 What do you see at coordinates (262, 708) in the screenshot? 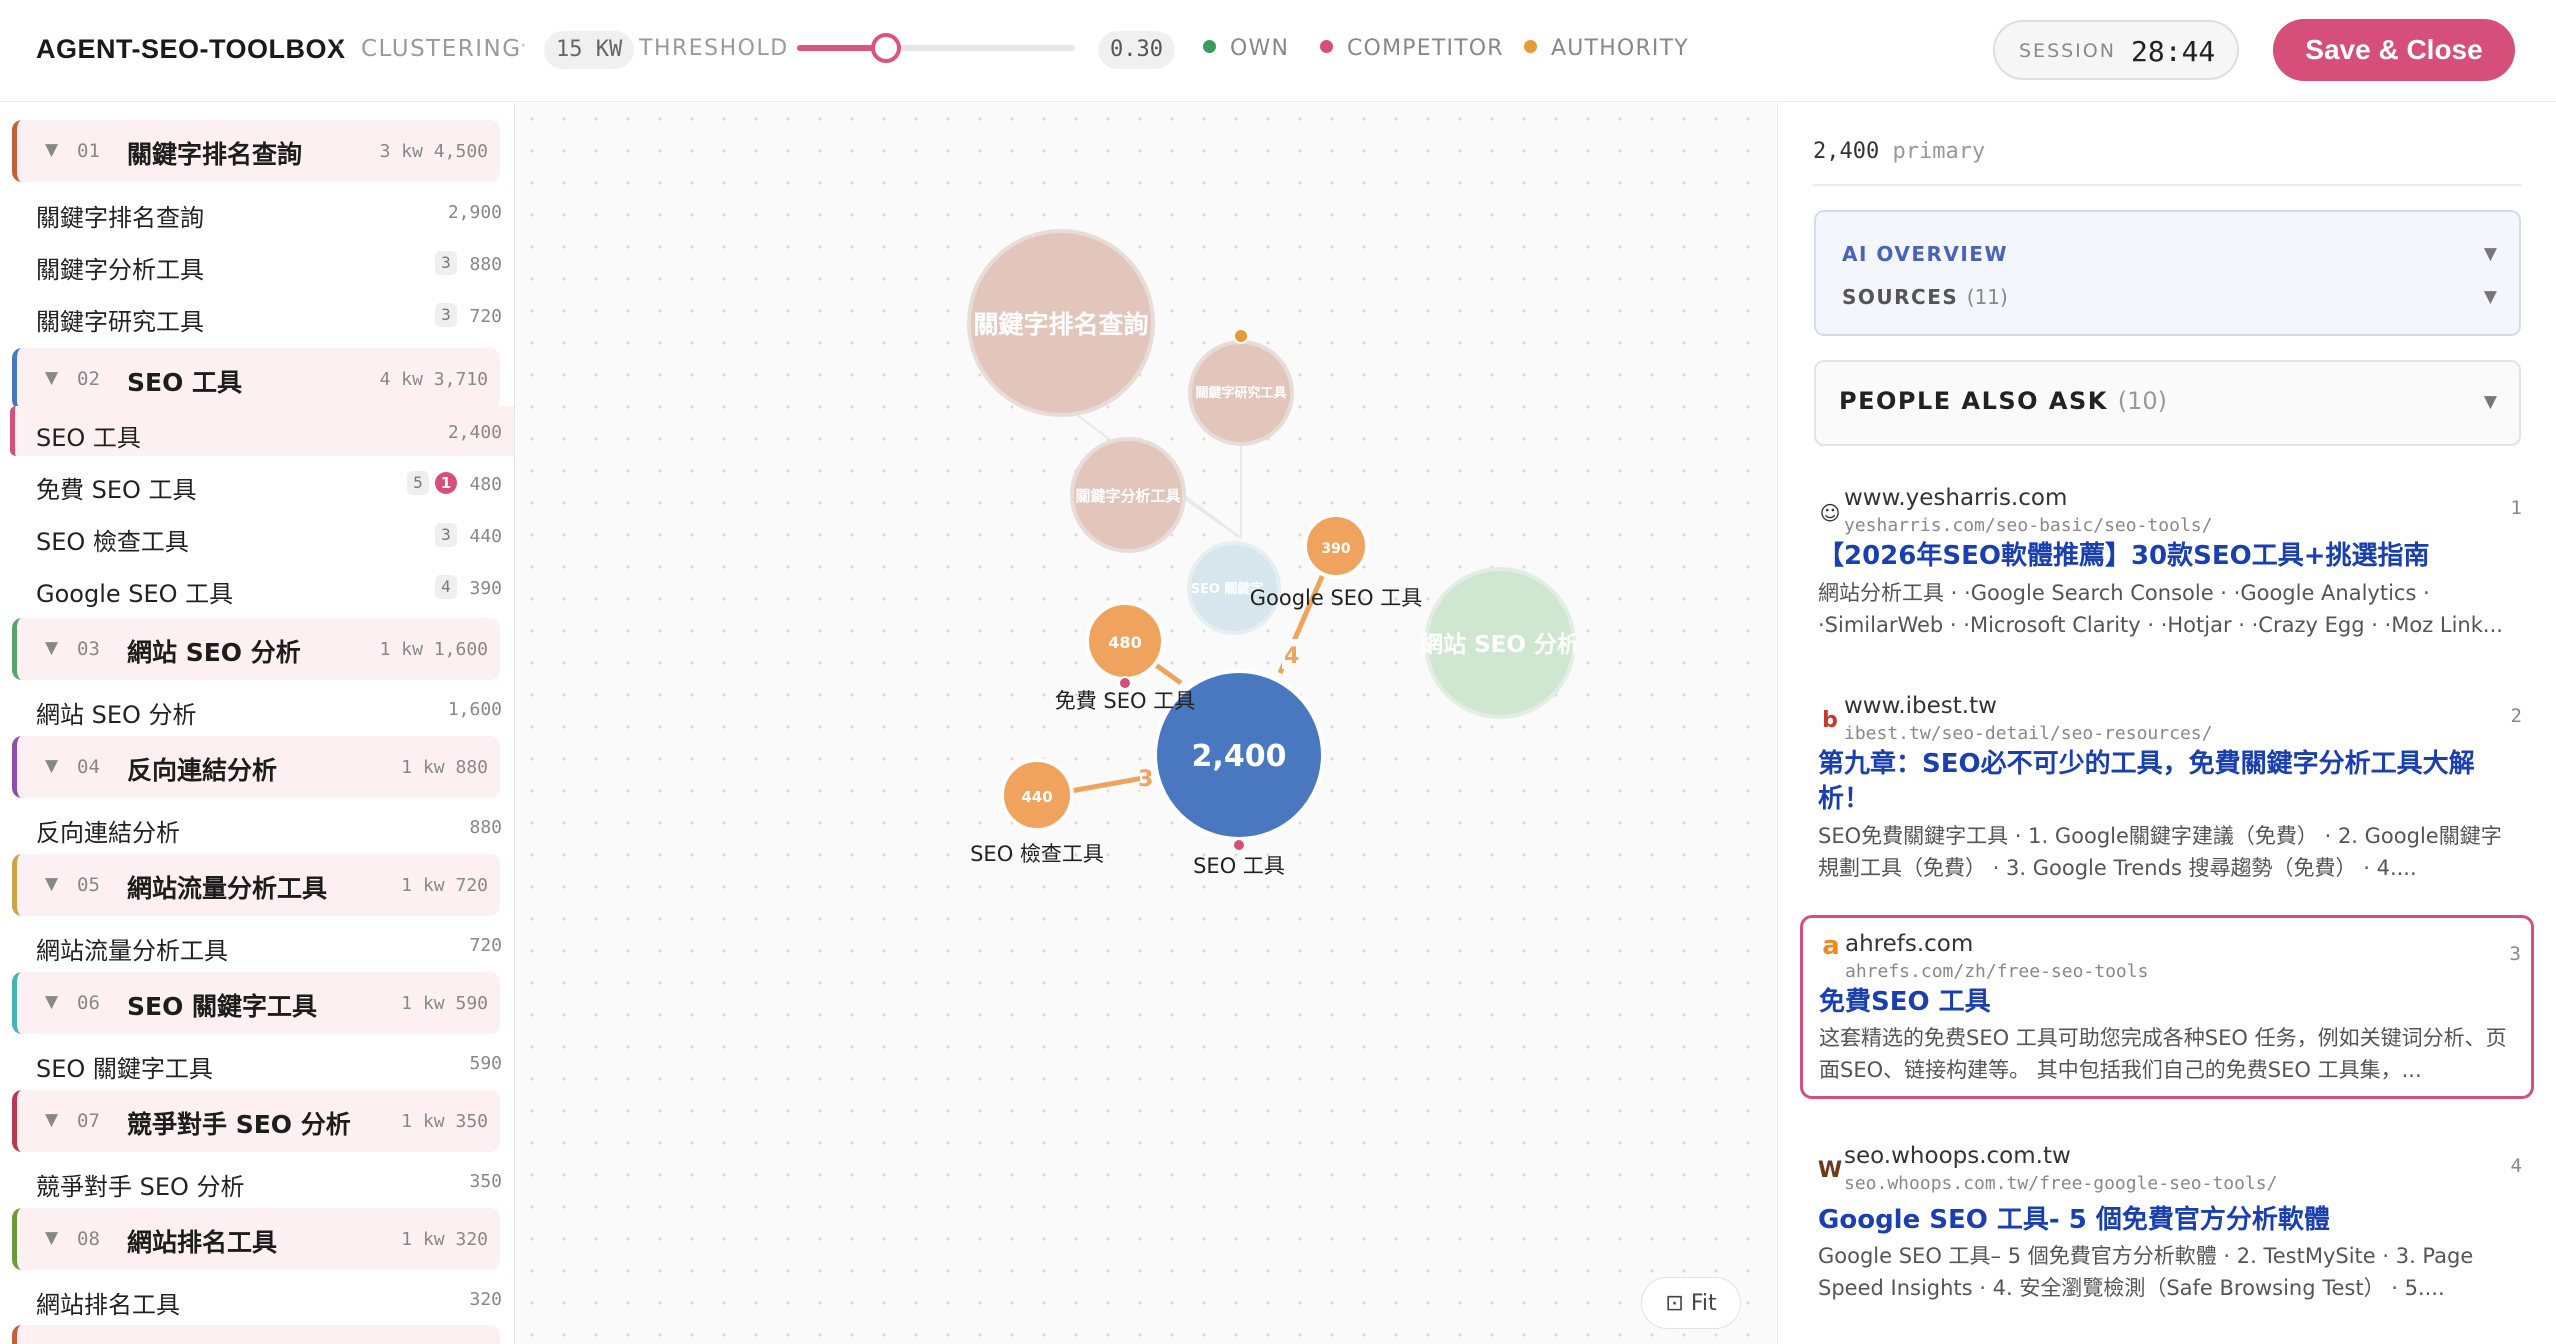
I see `keyword-item: 網站 SEO 分析 1,600` at bounding box center [262, 708].